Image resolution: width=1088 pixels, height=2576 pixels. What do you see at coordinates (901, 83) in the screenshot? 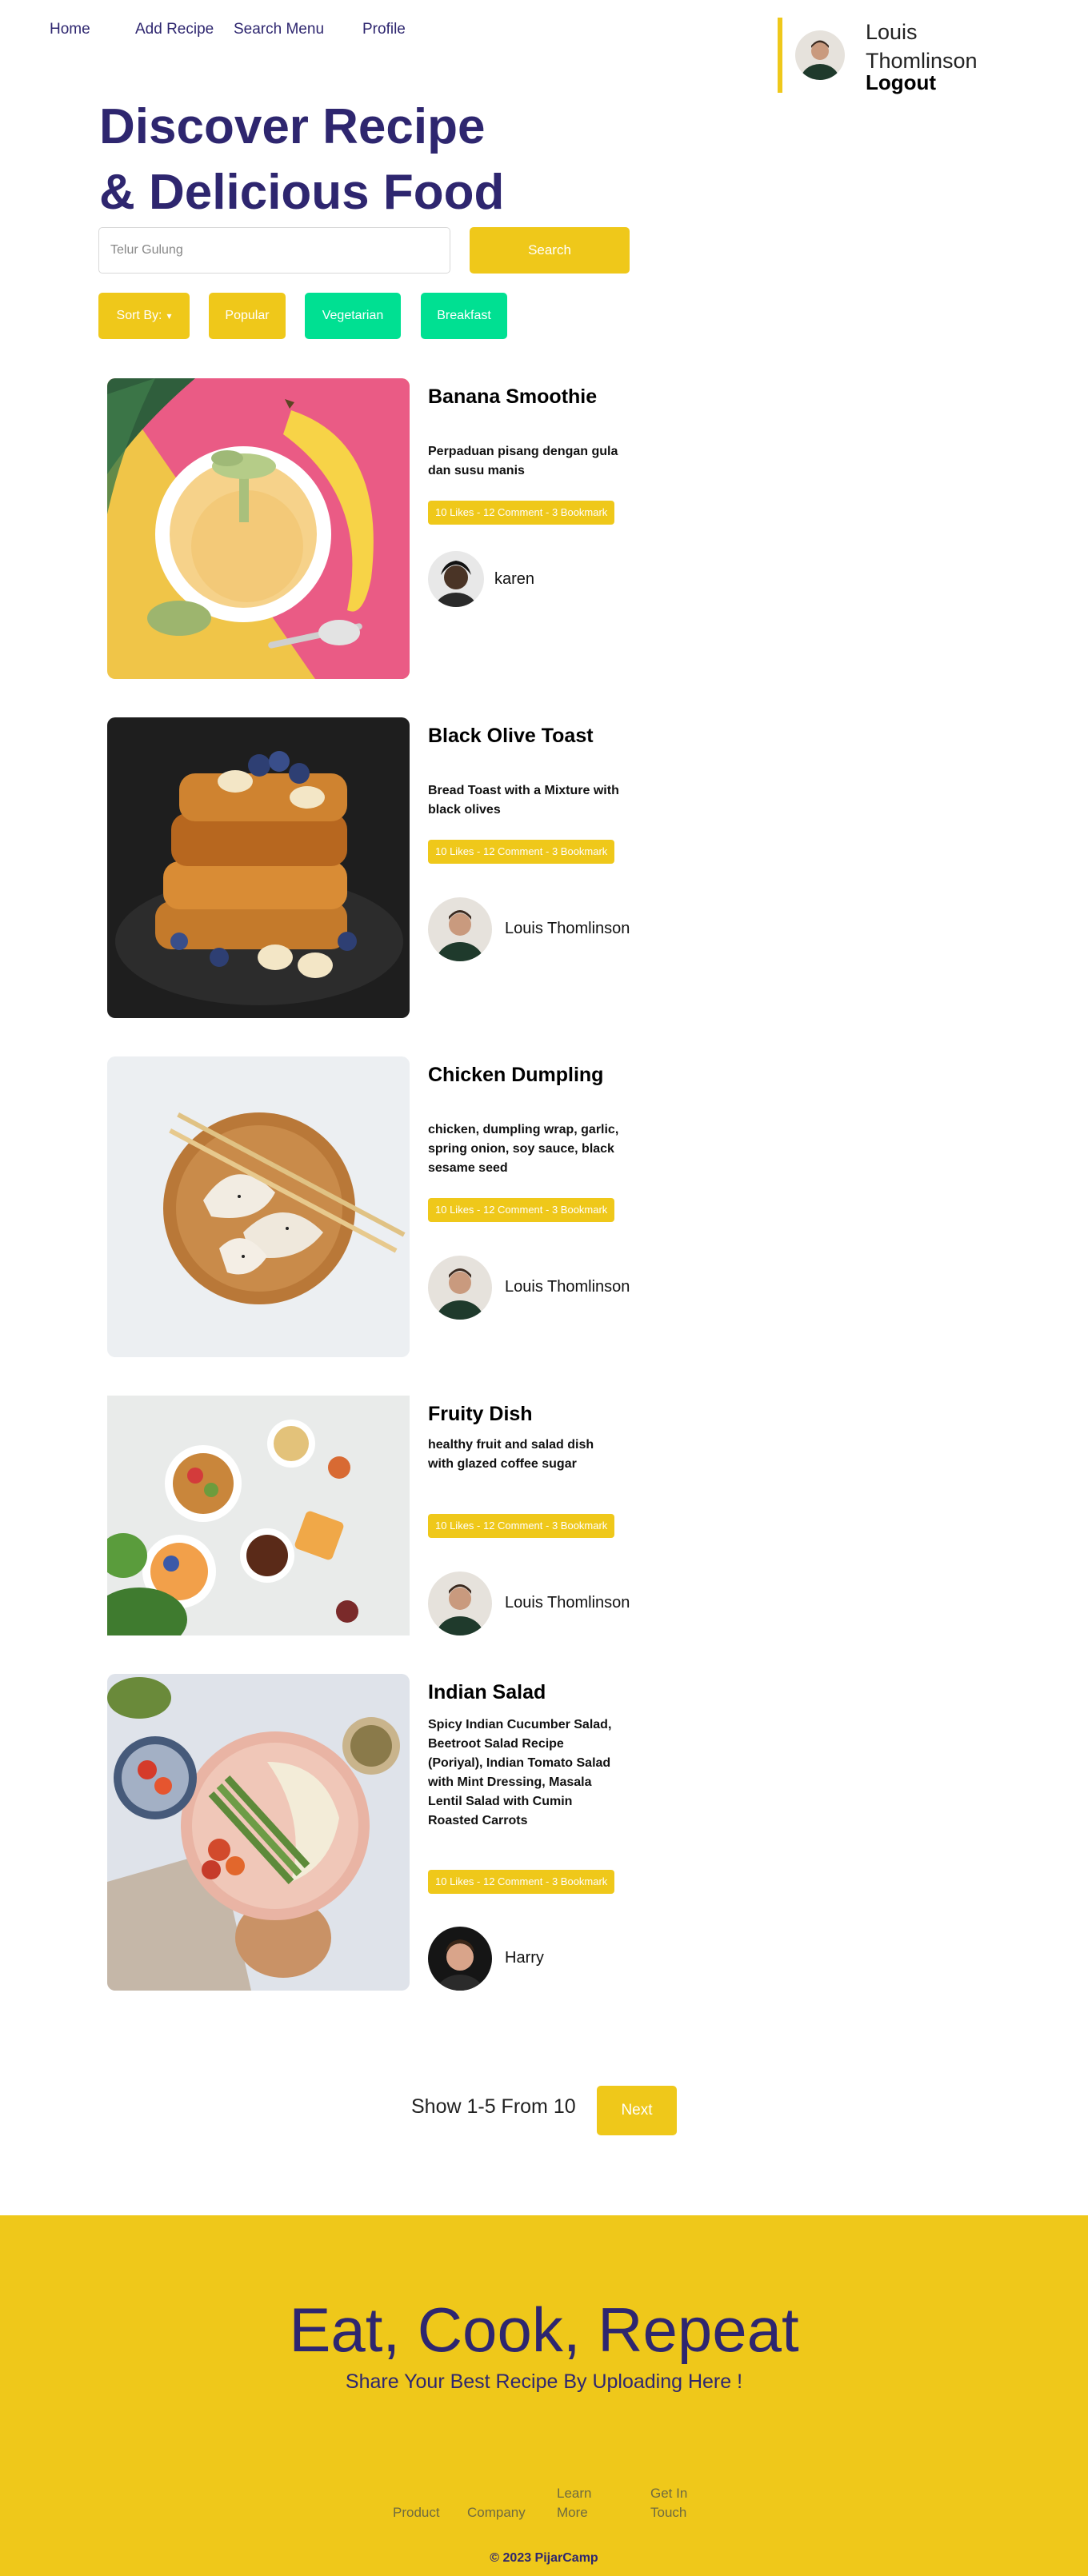
I see `logout-button: Logout` at bounding box center [901, 83].